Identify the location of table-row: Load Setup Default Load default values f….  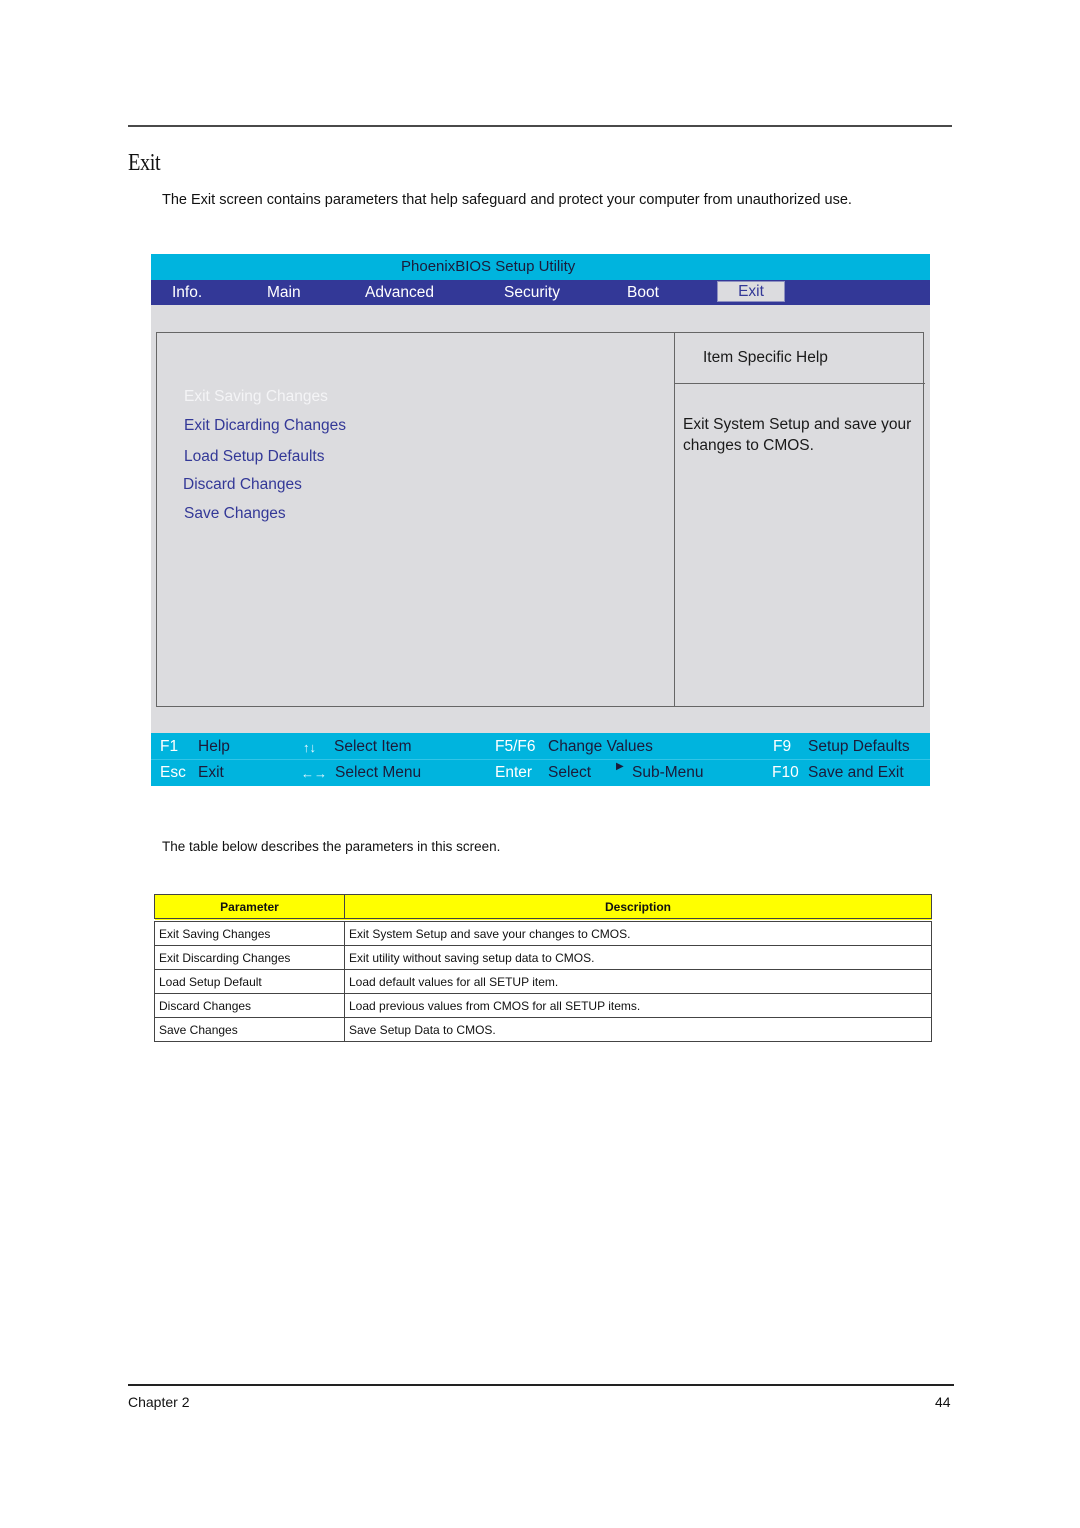
(543, 981).